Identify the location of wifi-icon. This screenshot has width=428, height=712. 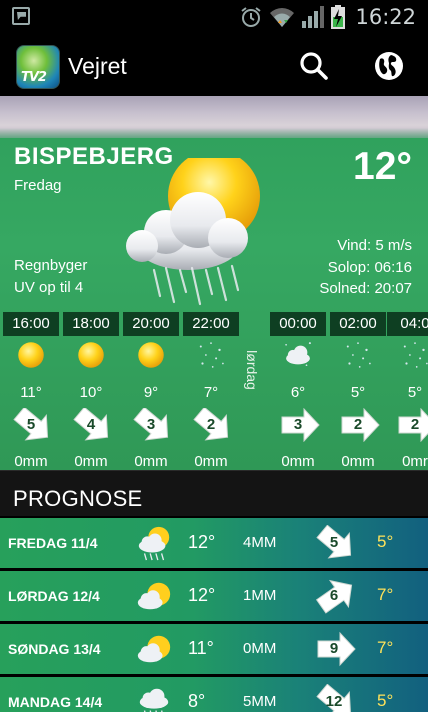
(282, 17).